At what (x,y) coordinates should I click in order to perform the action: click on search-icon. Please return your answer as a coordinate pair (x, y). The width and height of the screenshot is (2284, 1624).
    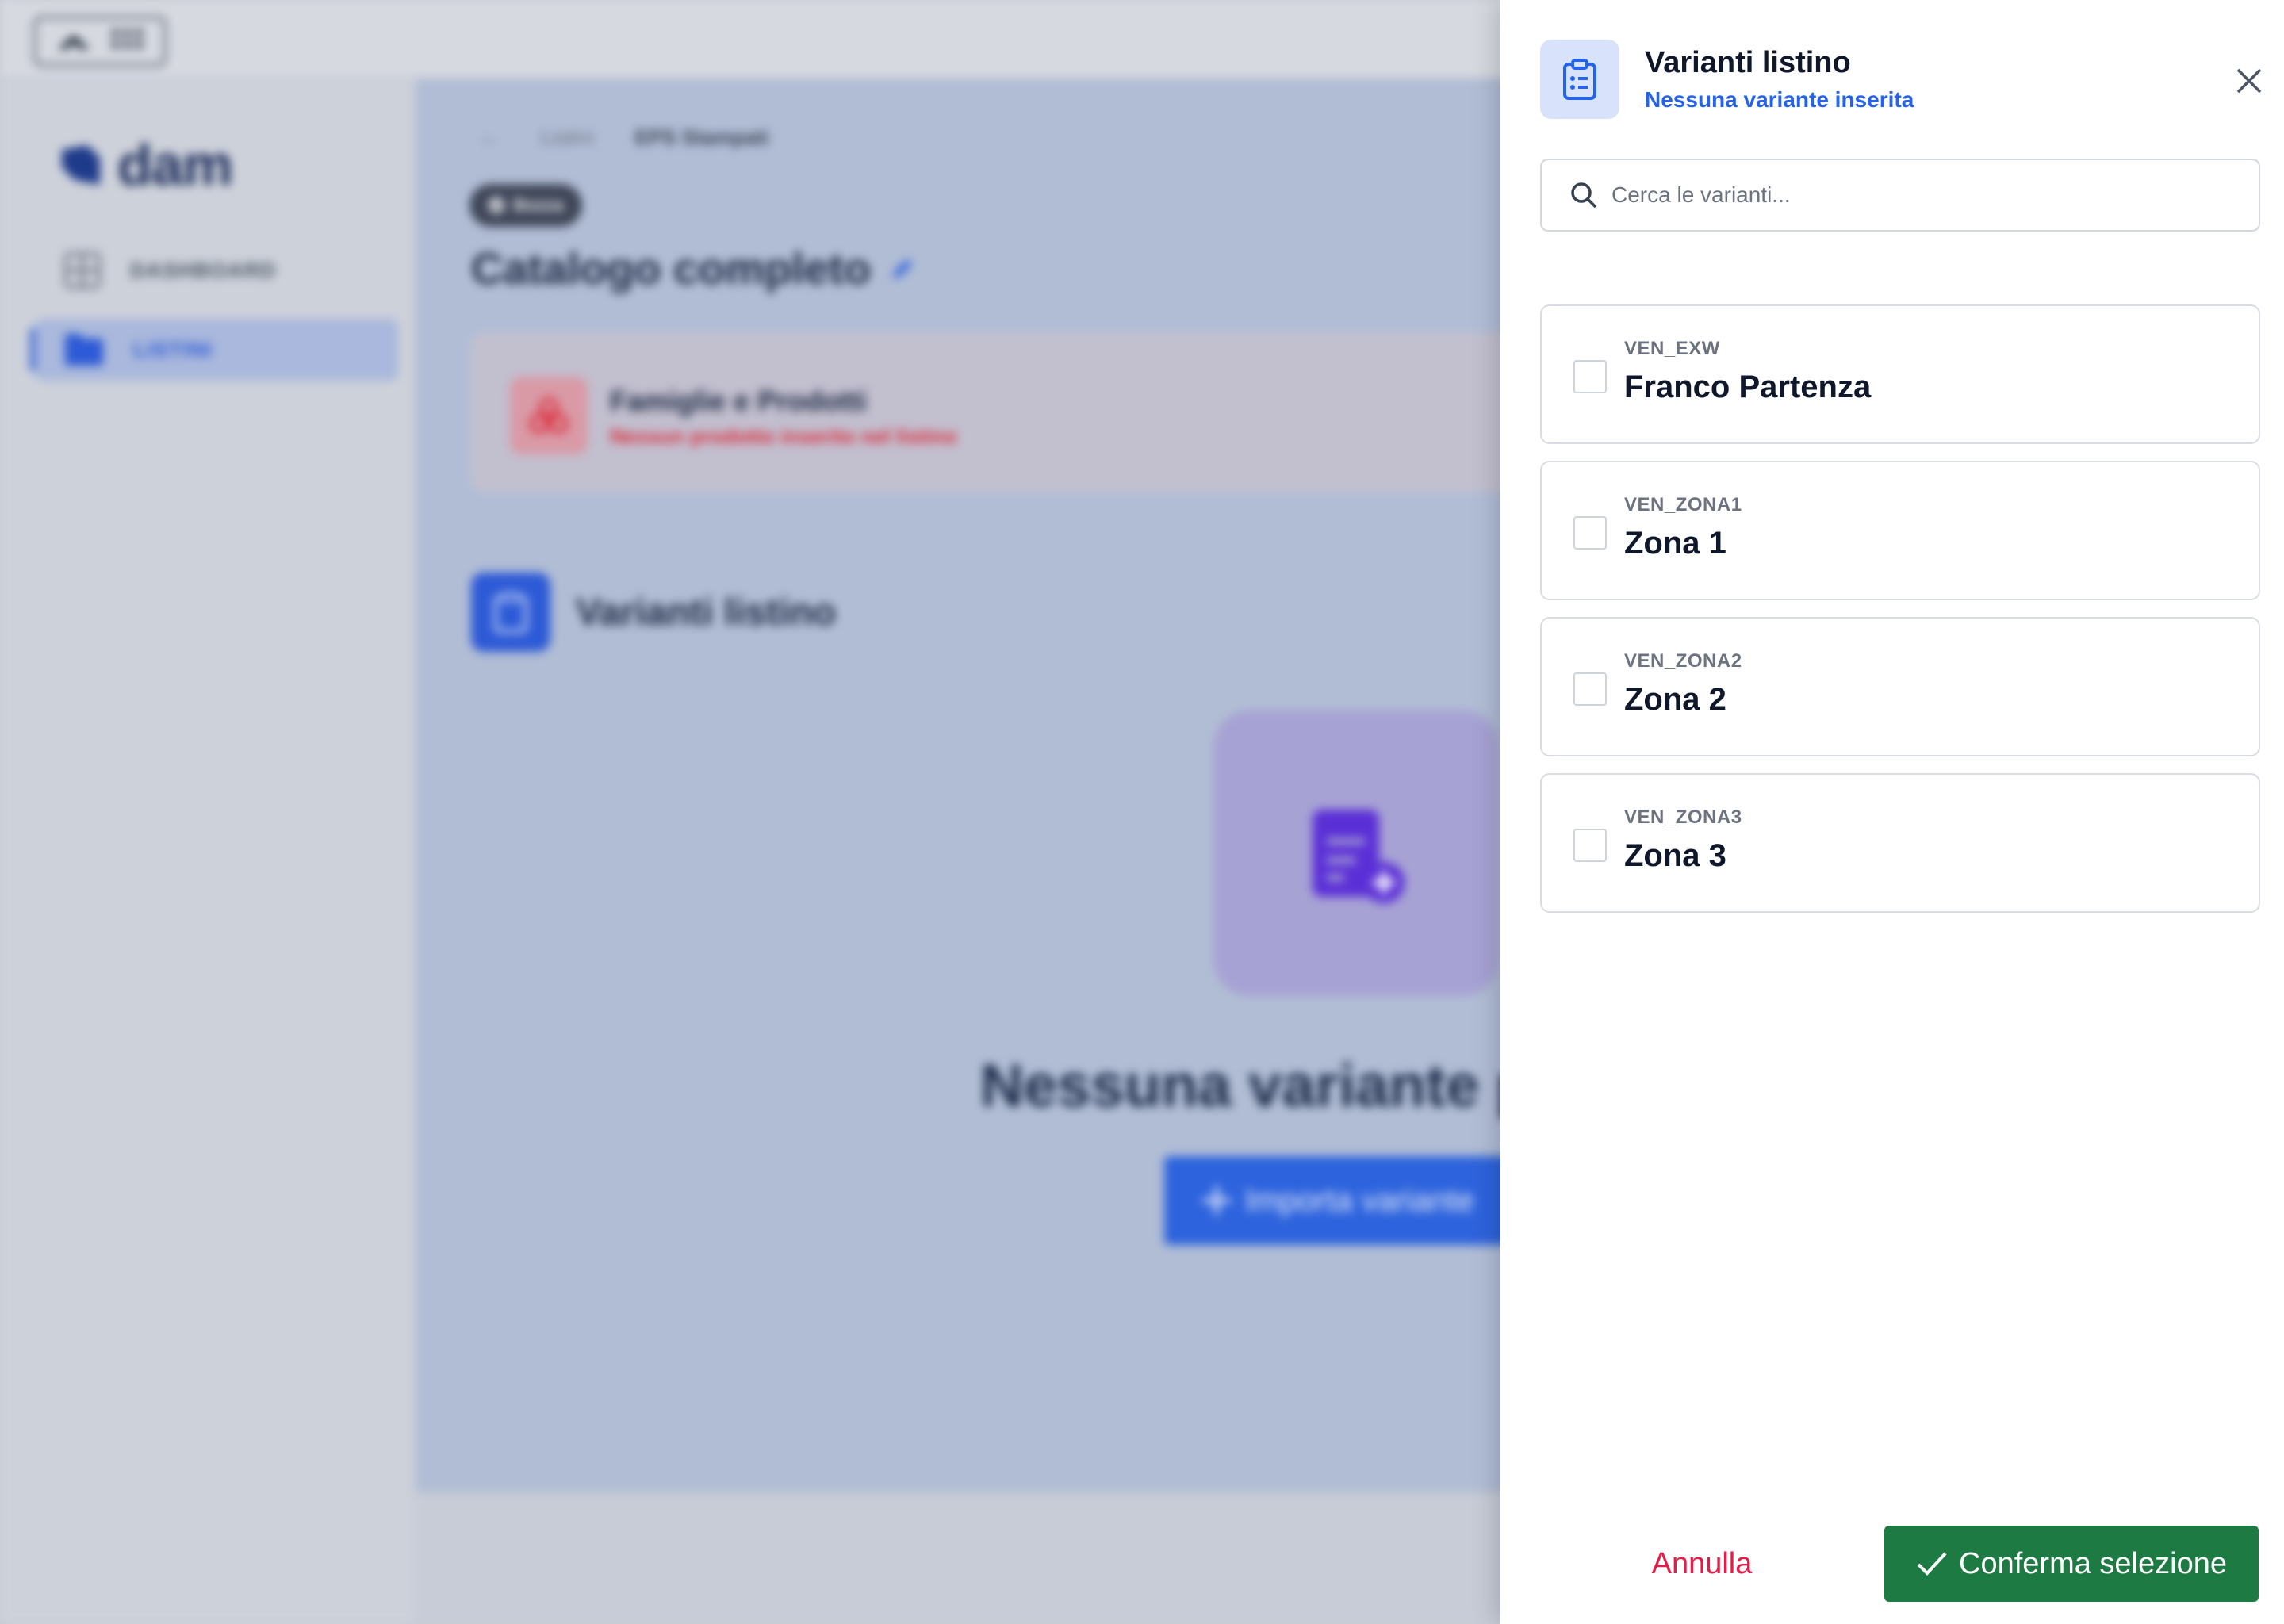
    Looking at the image, I should click on (1584, 195).